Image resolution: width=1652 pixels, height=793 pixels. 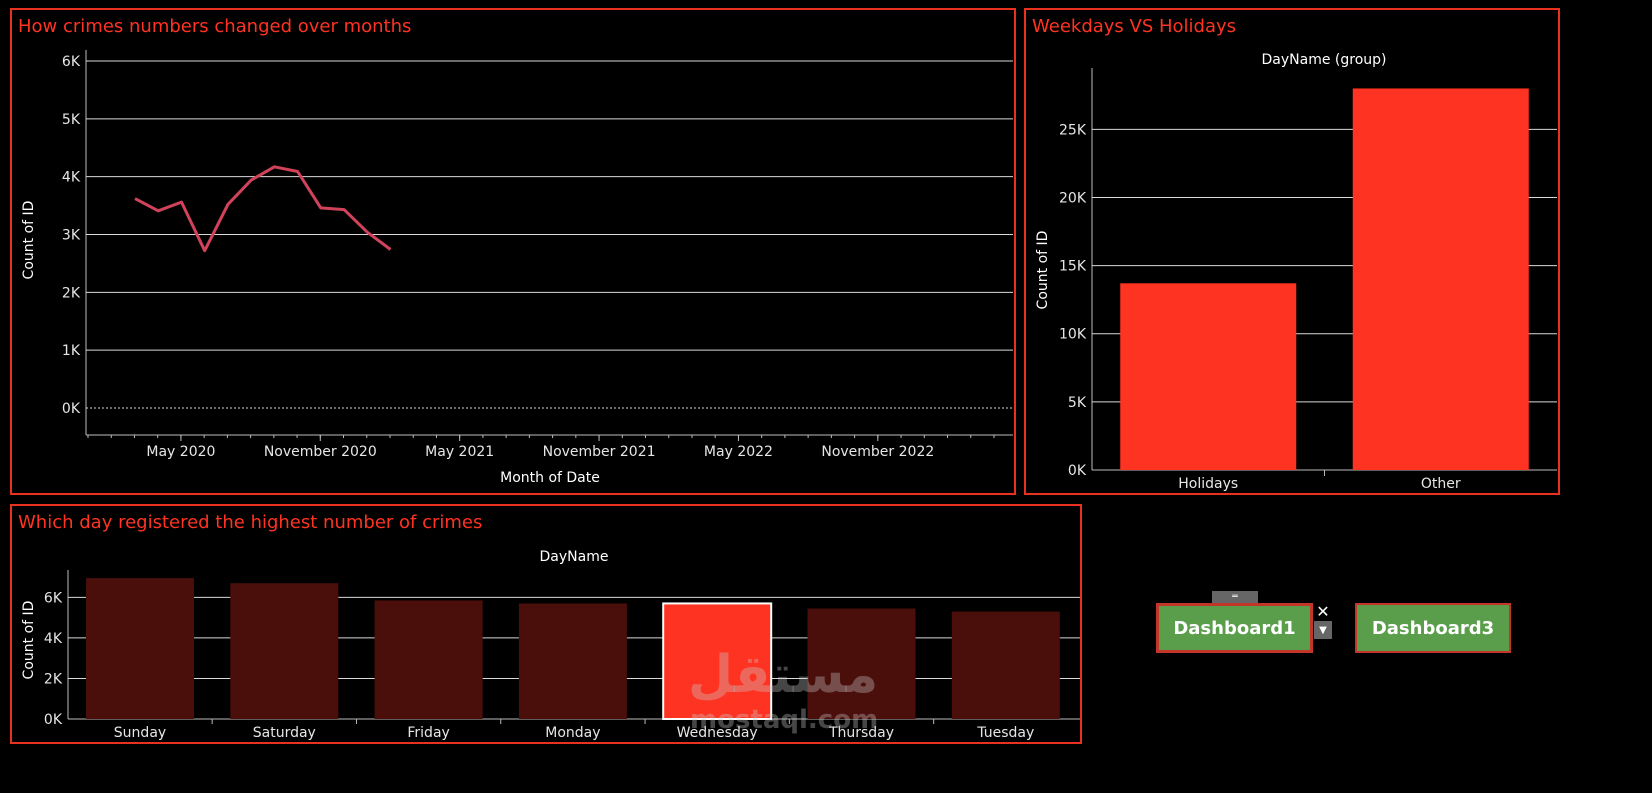 I want to click on y-tick-label: 4K, so click(x=53, y=639).